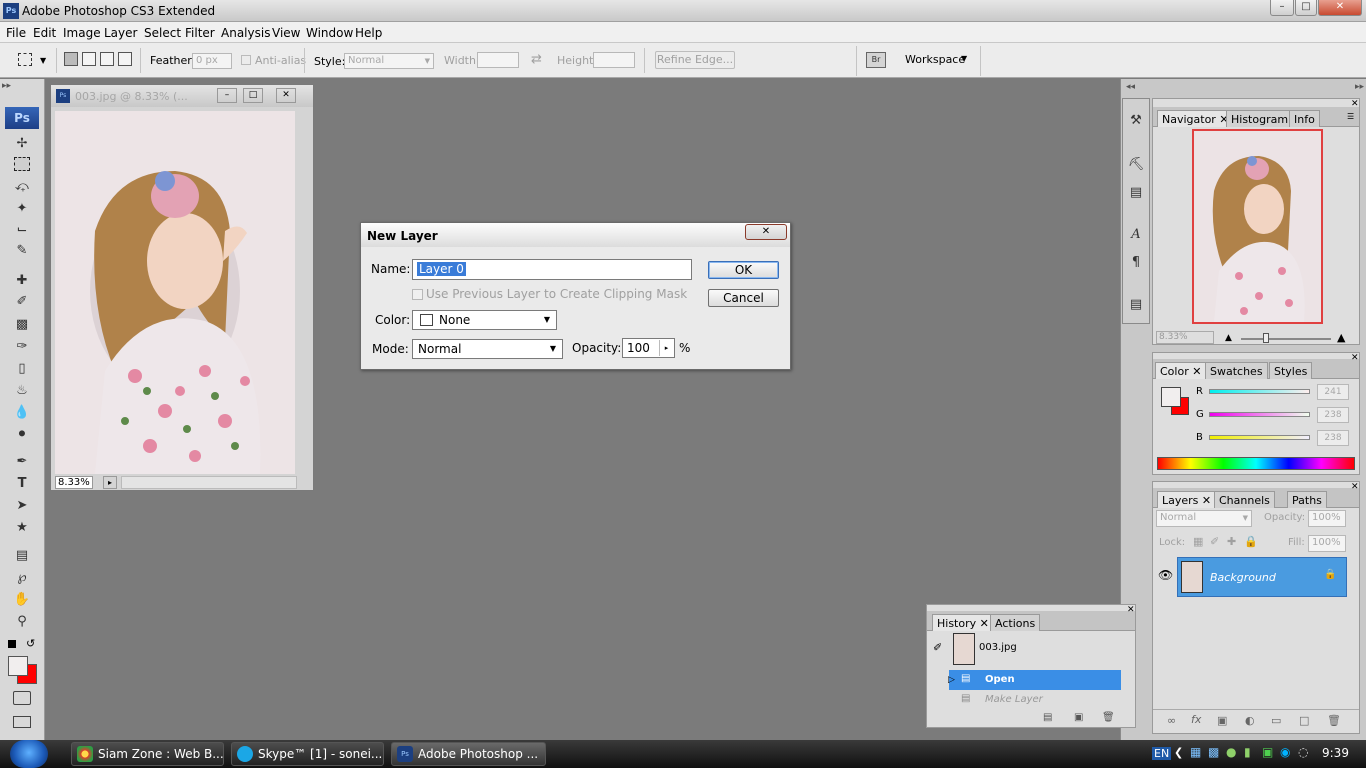  What do you see at coordinates (1171, 397) in the screenshot?
I see `foreground-color-chip` at bounding box center [1171, 397].